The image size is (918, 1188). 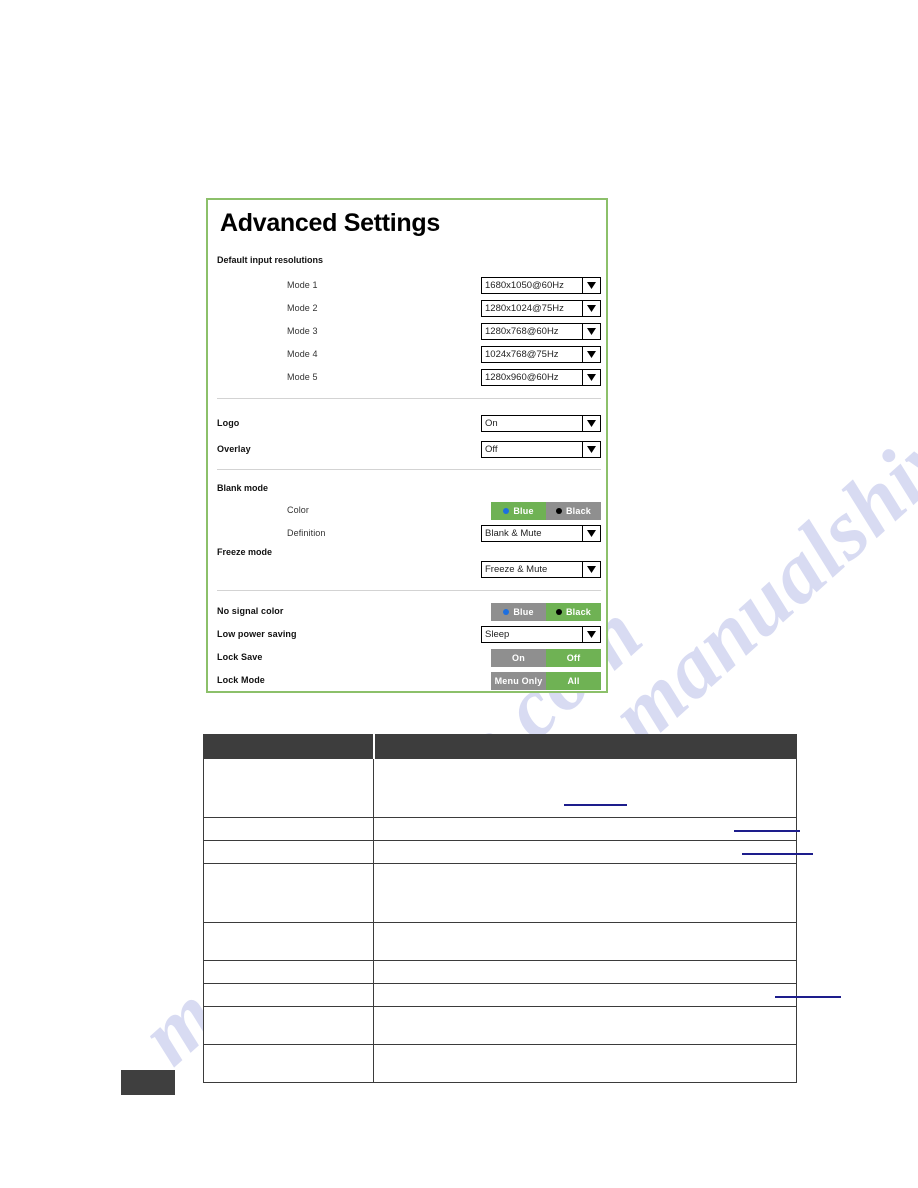 I want to click on toggle-lock-mode: Menu Only All, so click(x=546, y=681).